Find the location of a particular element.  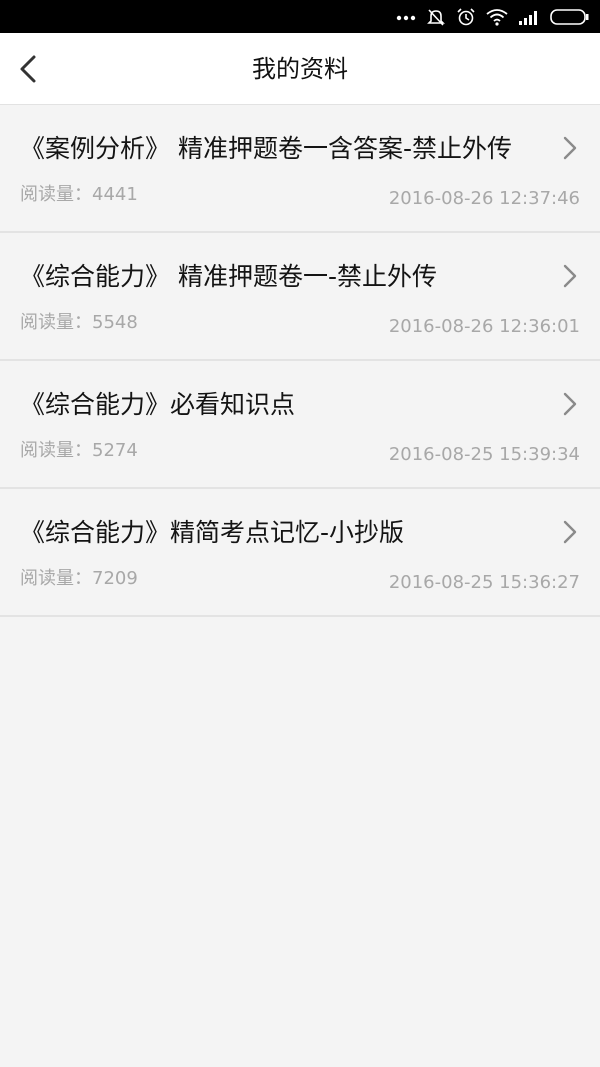

more-dots-icon is located at coordinates (406, 17).